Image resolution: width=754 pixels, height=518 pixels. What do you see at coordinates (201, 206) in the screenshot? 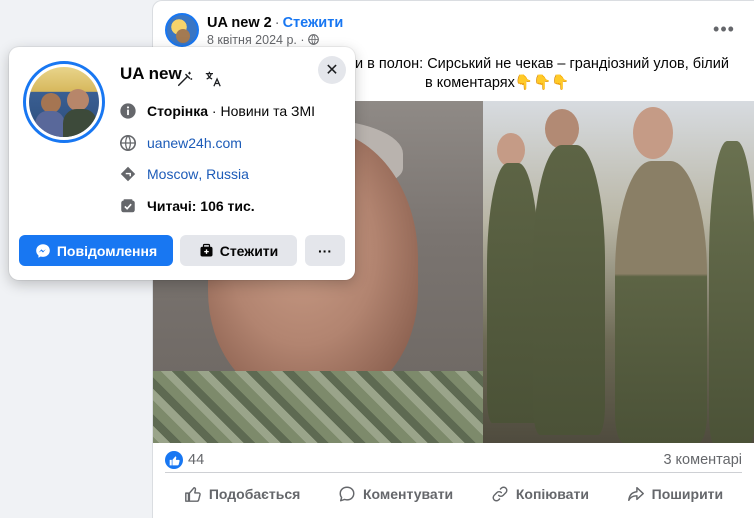
I see `followers-count: Читачі: 106 тис.` at bounding box center [201, 206].